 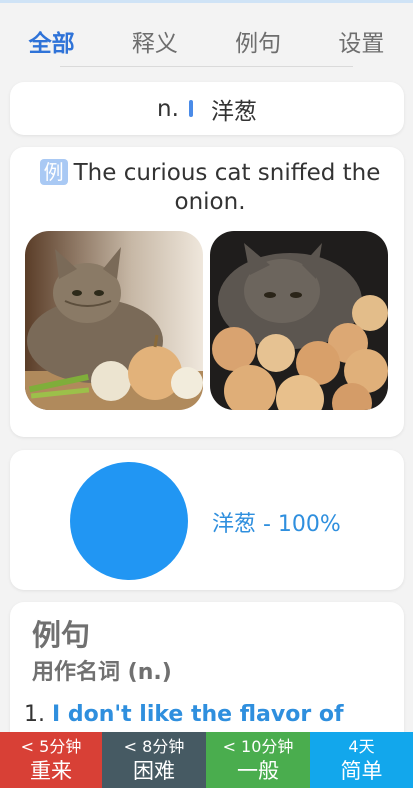 I want to click on example-badge: 例, so click(x=53, y=172).